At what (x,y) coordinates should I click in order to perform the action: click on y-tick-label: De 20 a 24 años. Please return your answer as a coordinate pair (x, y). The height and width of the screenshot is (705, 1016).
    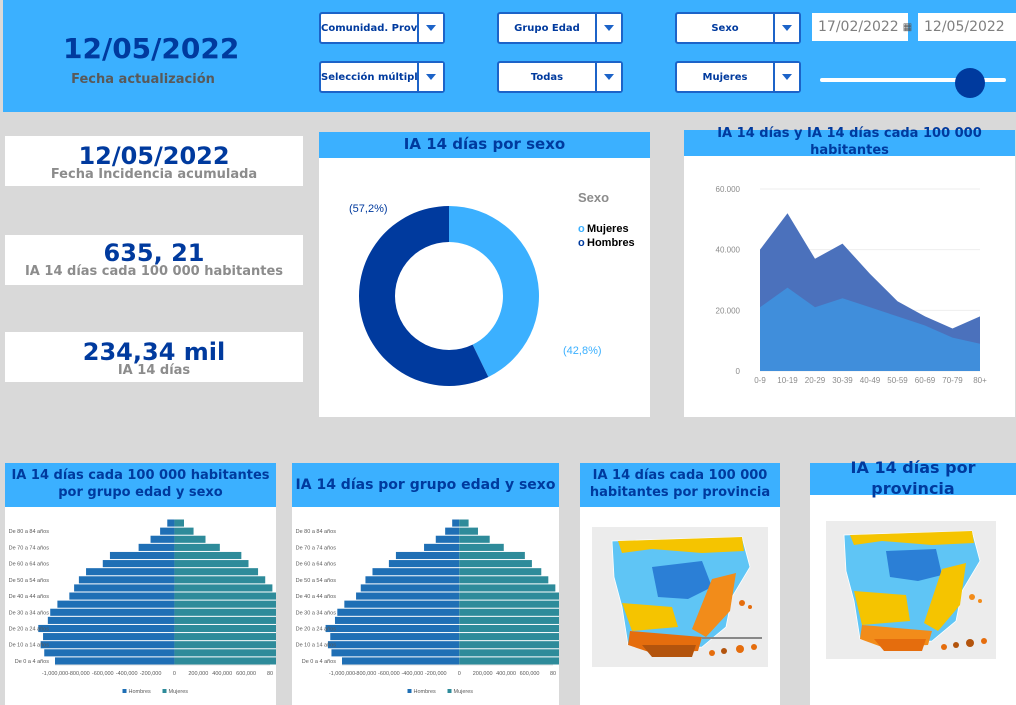
    Looking at the image, I should click on (29, 630).